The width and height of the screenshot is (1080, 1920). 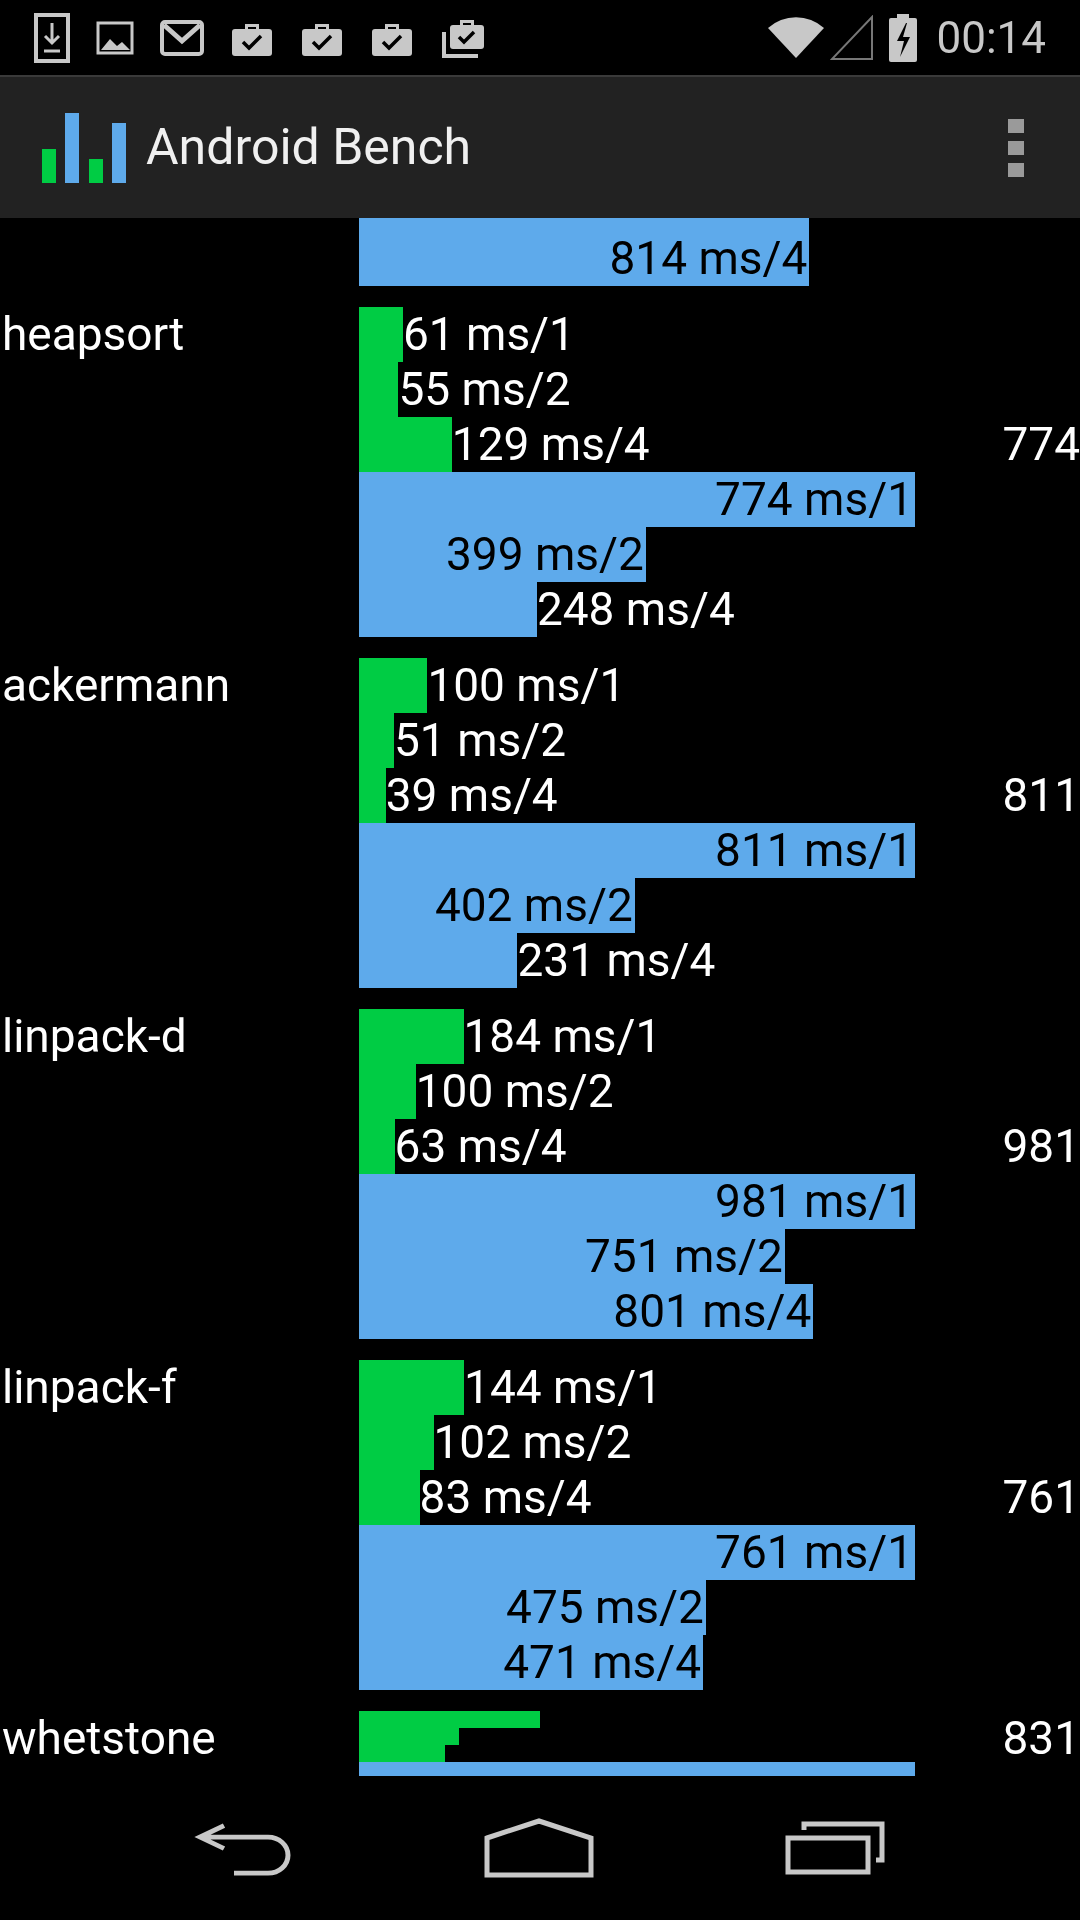 I want to click on bar-value: 774 ms/1, so click(x=814, y=499).